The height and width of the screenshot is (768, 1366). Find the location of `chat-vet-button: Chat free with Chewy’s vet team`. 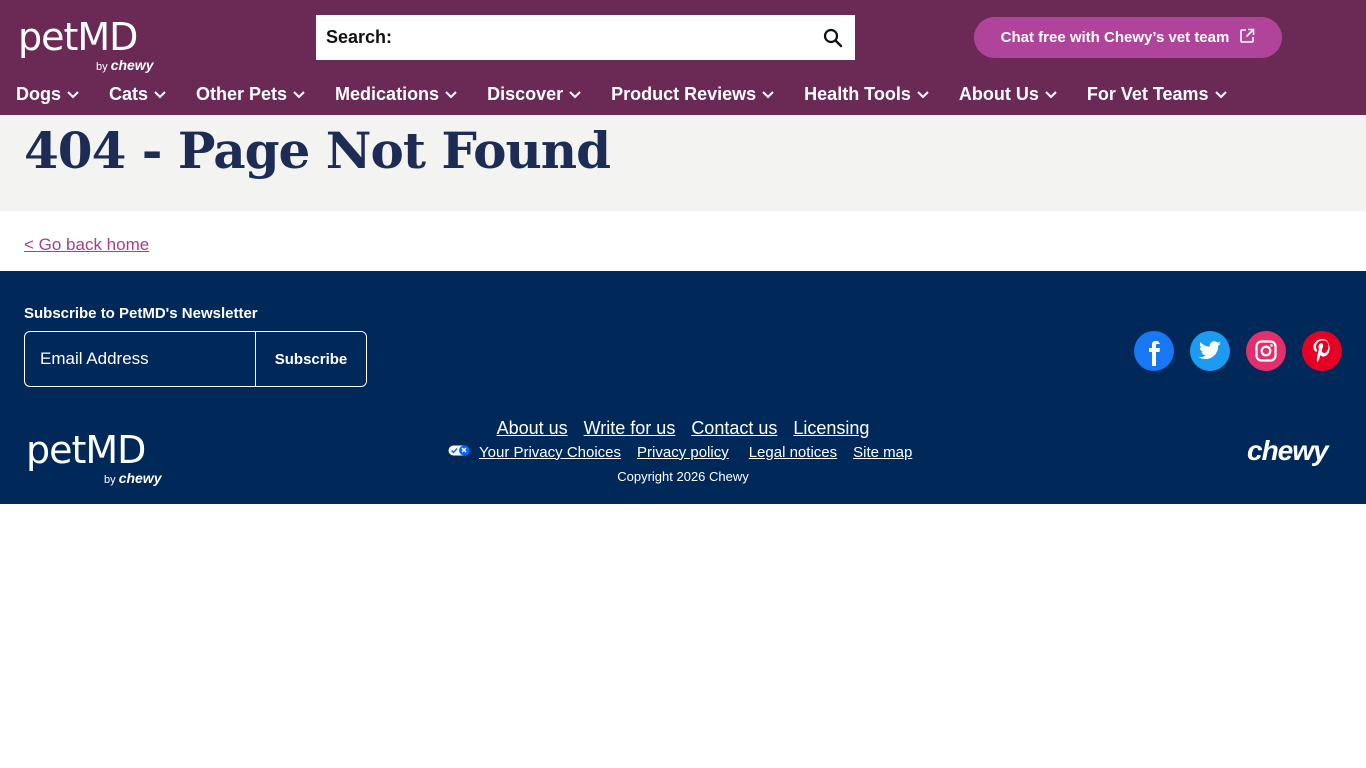

chat-vet-button: Chat free with Chewy’s vet team is located at coordinates (1128, 37).